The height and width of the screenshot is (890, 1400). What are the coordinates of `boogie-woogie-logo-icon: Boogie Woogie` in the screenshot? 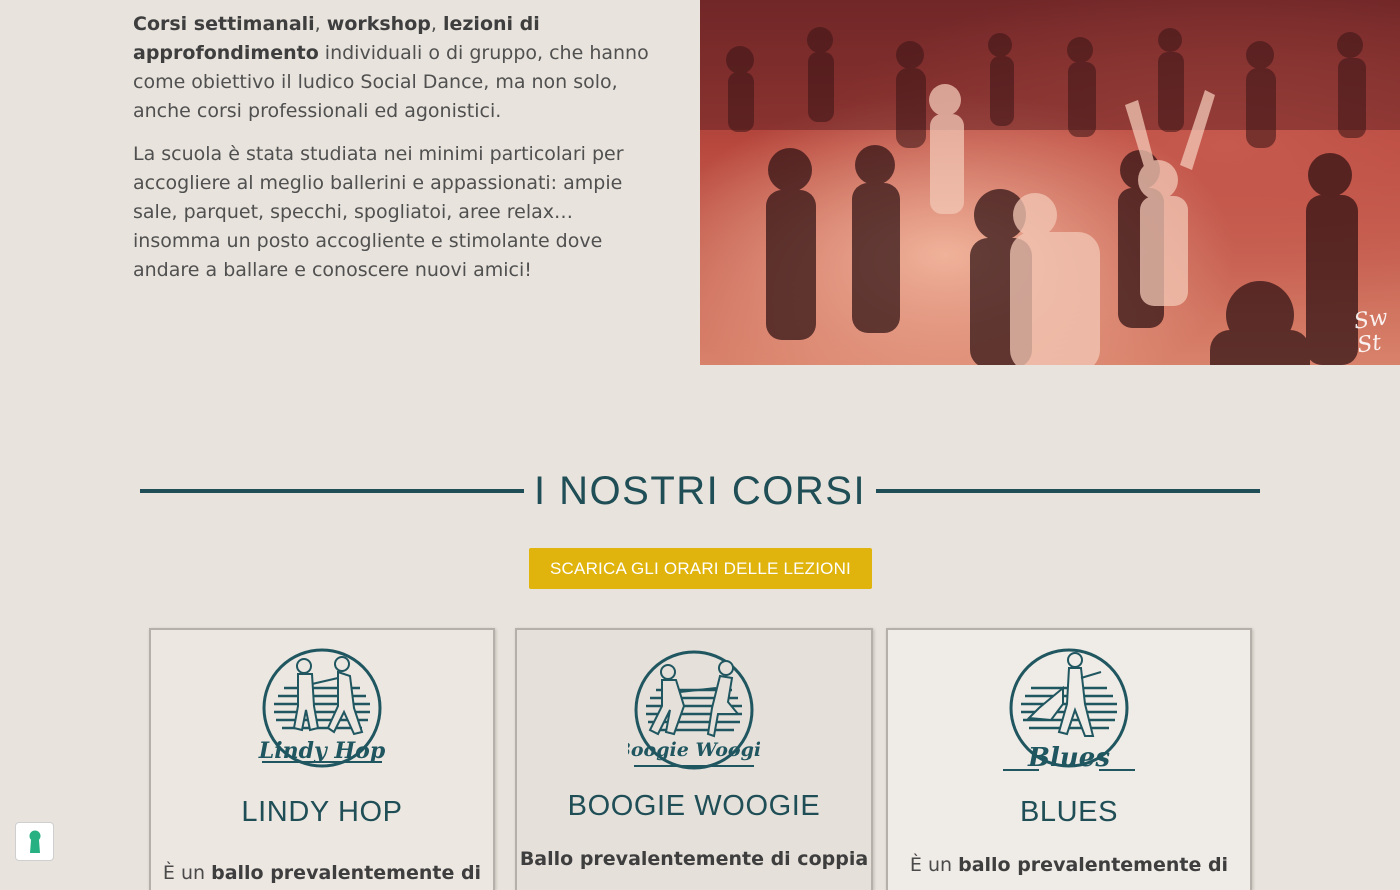 It's located at (694, 710).